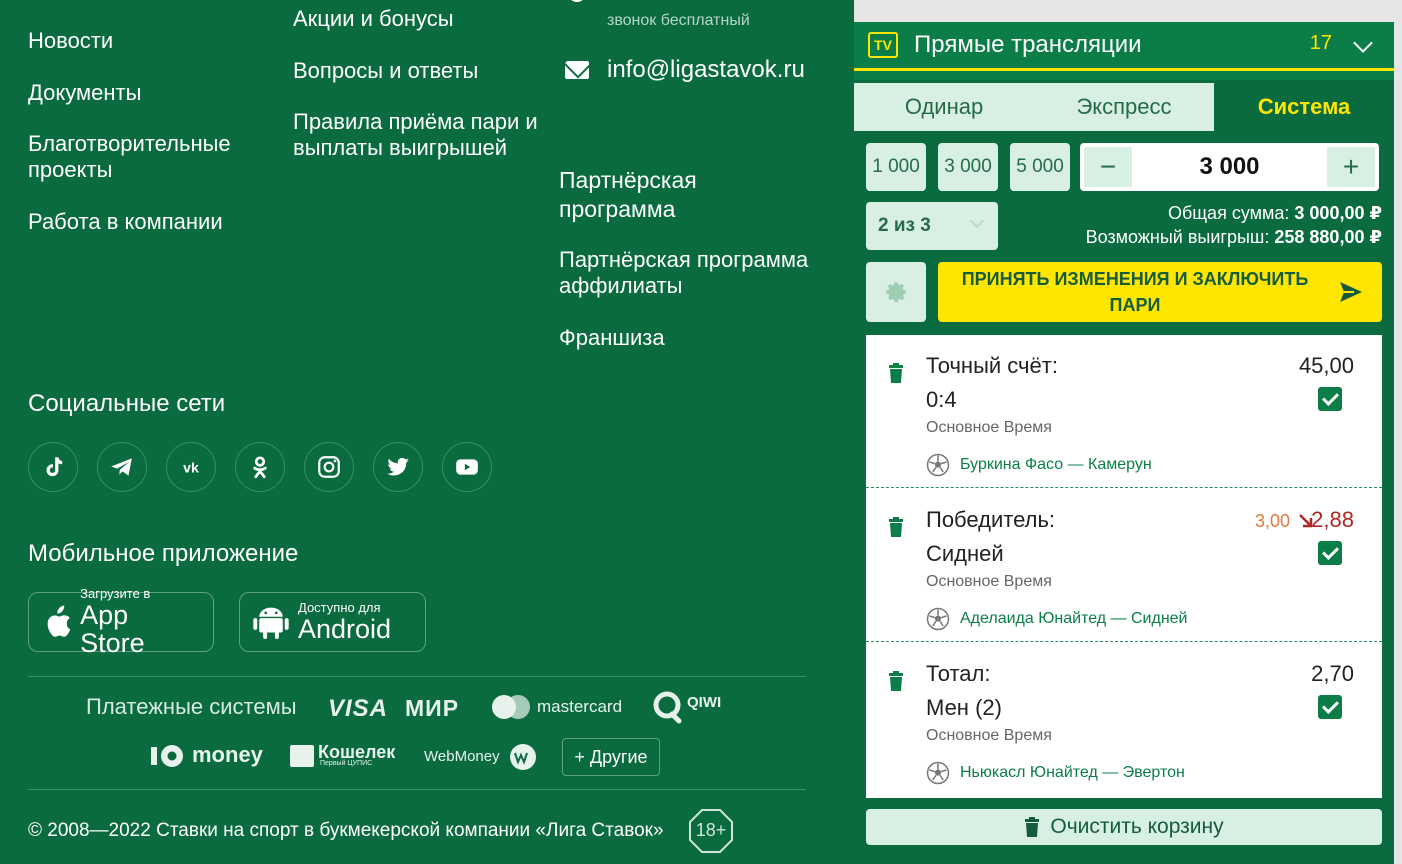  What do you see at coordinates (127, 403) in the screenshot?
I see `social-title: Социальные сети` at bounding box center [127, 403].